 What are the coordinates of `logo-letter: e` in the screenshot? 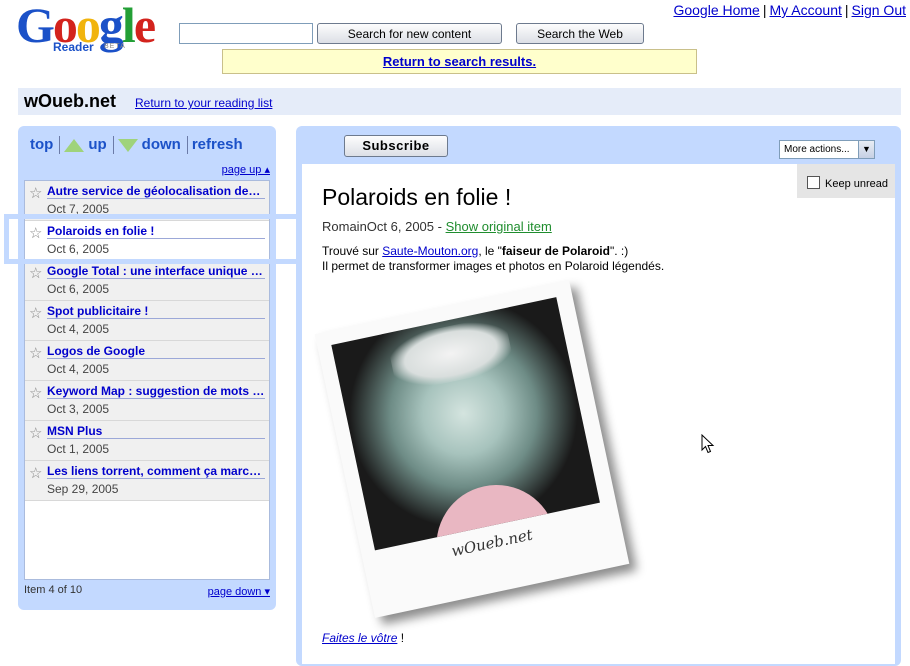 It's located at (144, 26).